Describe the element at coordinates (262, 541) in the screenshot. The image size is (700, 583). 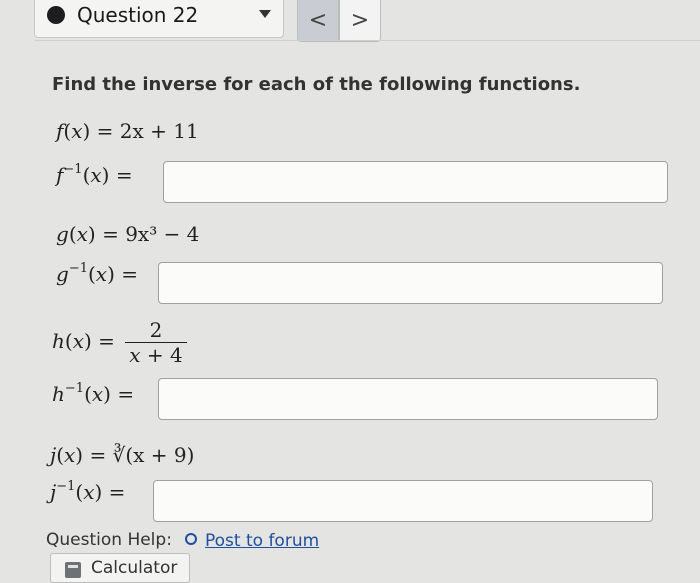
I see `post-to-forum-link: Post to forum` at that location.